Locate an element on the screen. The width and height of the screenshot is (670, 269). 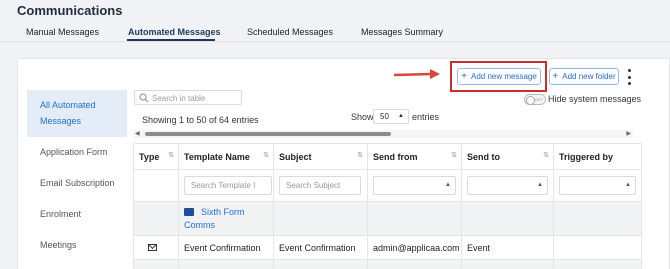
filter-cell: Search Template I is located at coordinates (226, 185).